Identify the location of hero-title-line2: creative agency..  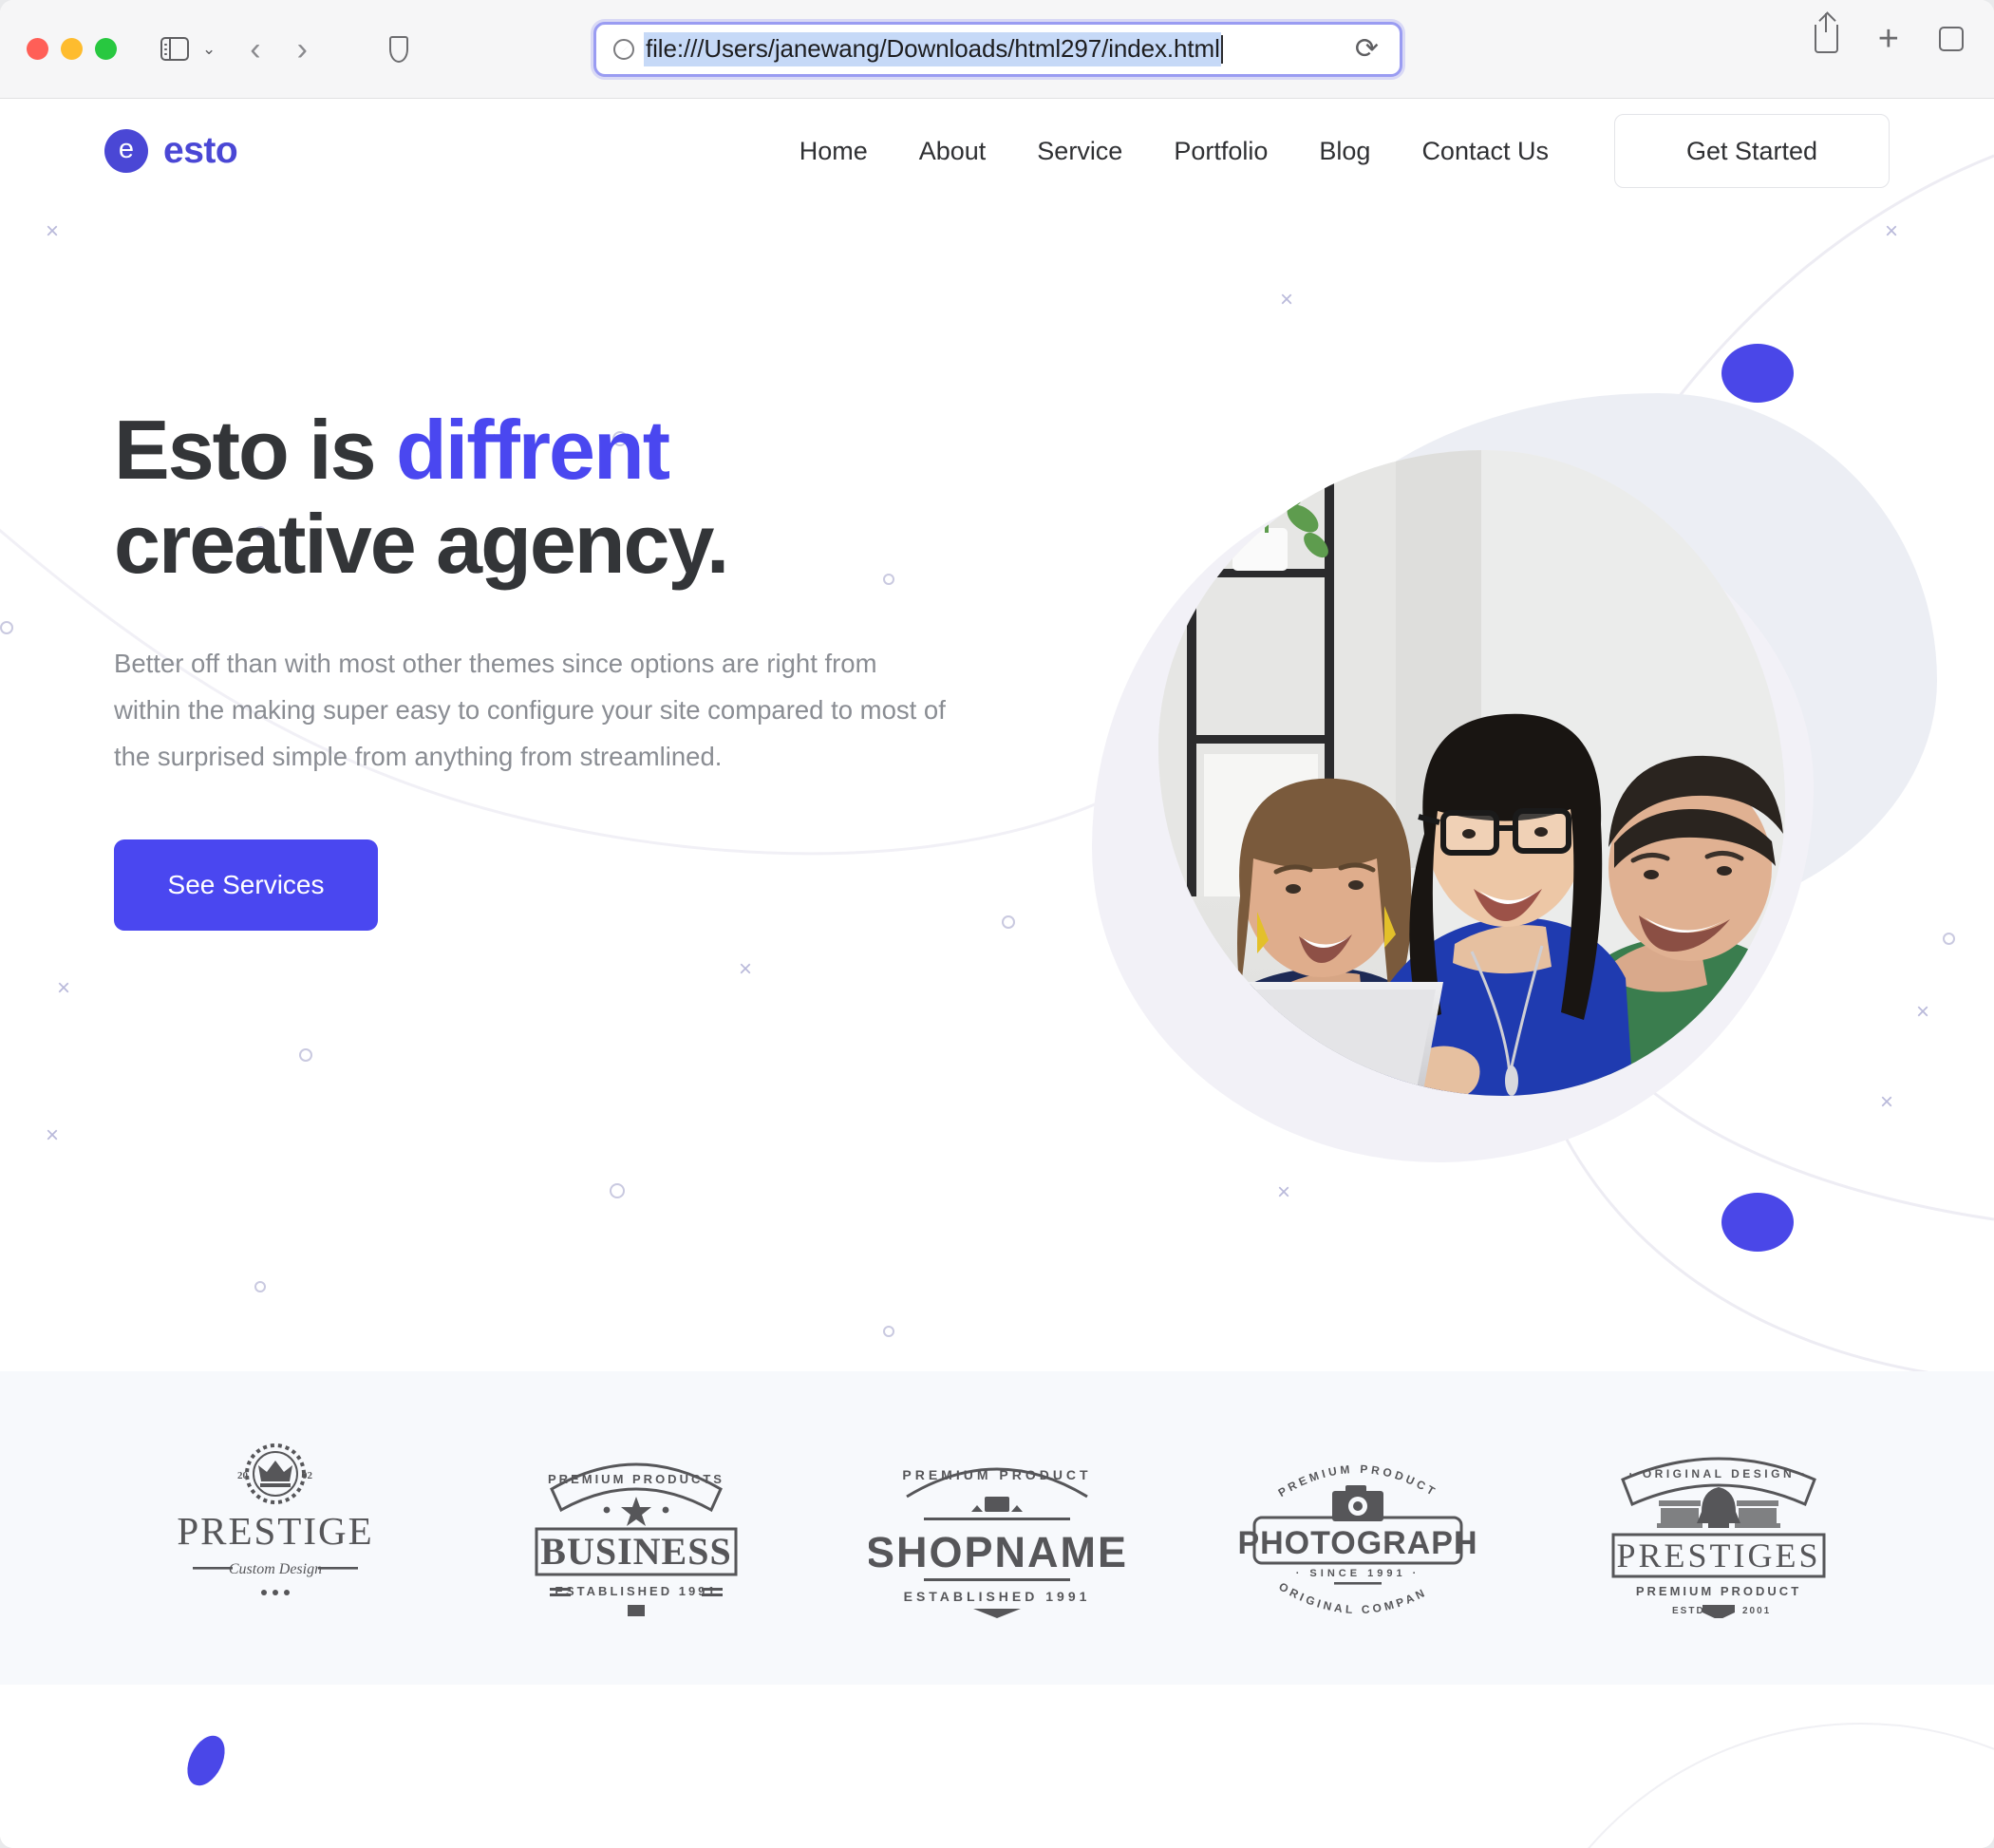
(422, 544).